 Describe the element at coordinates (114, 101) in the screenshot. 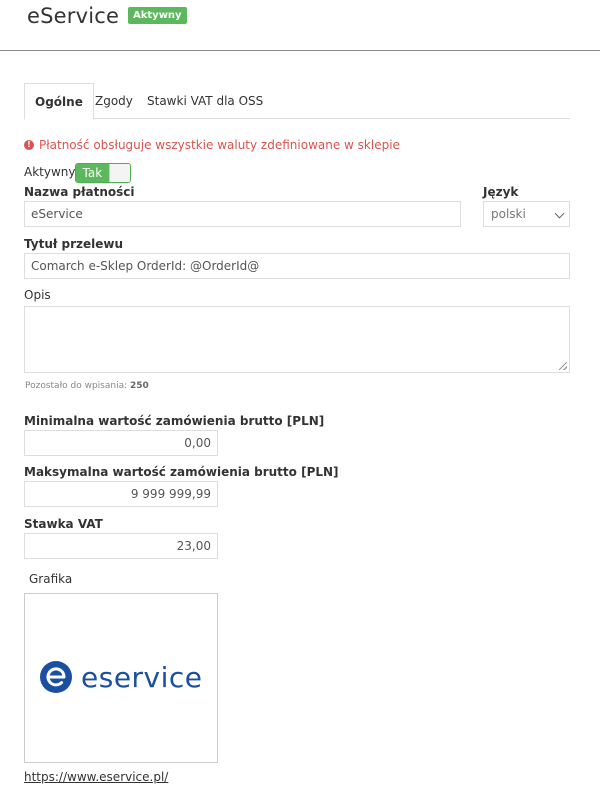

I see `tab-consents: Zgody` at that location.